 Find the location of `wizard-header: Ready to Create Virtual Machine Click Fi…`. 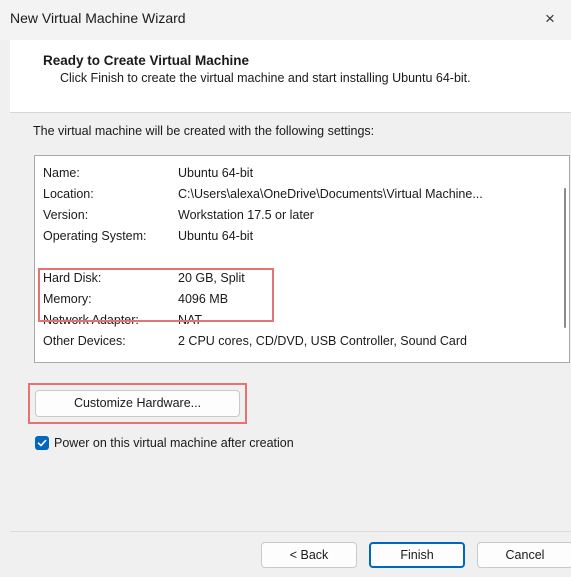

wizard-header: Ready to Create Virtual Machine Click Fi… is located at coordinates (290, 76).